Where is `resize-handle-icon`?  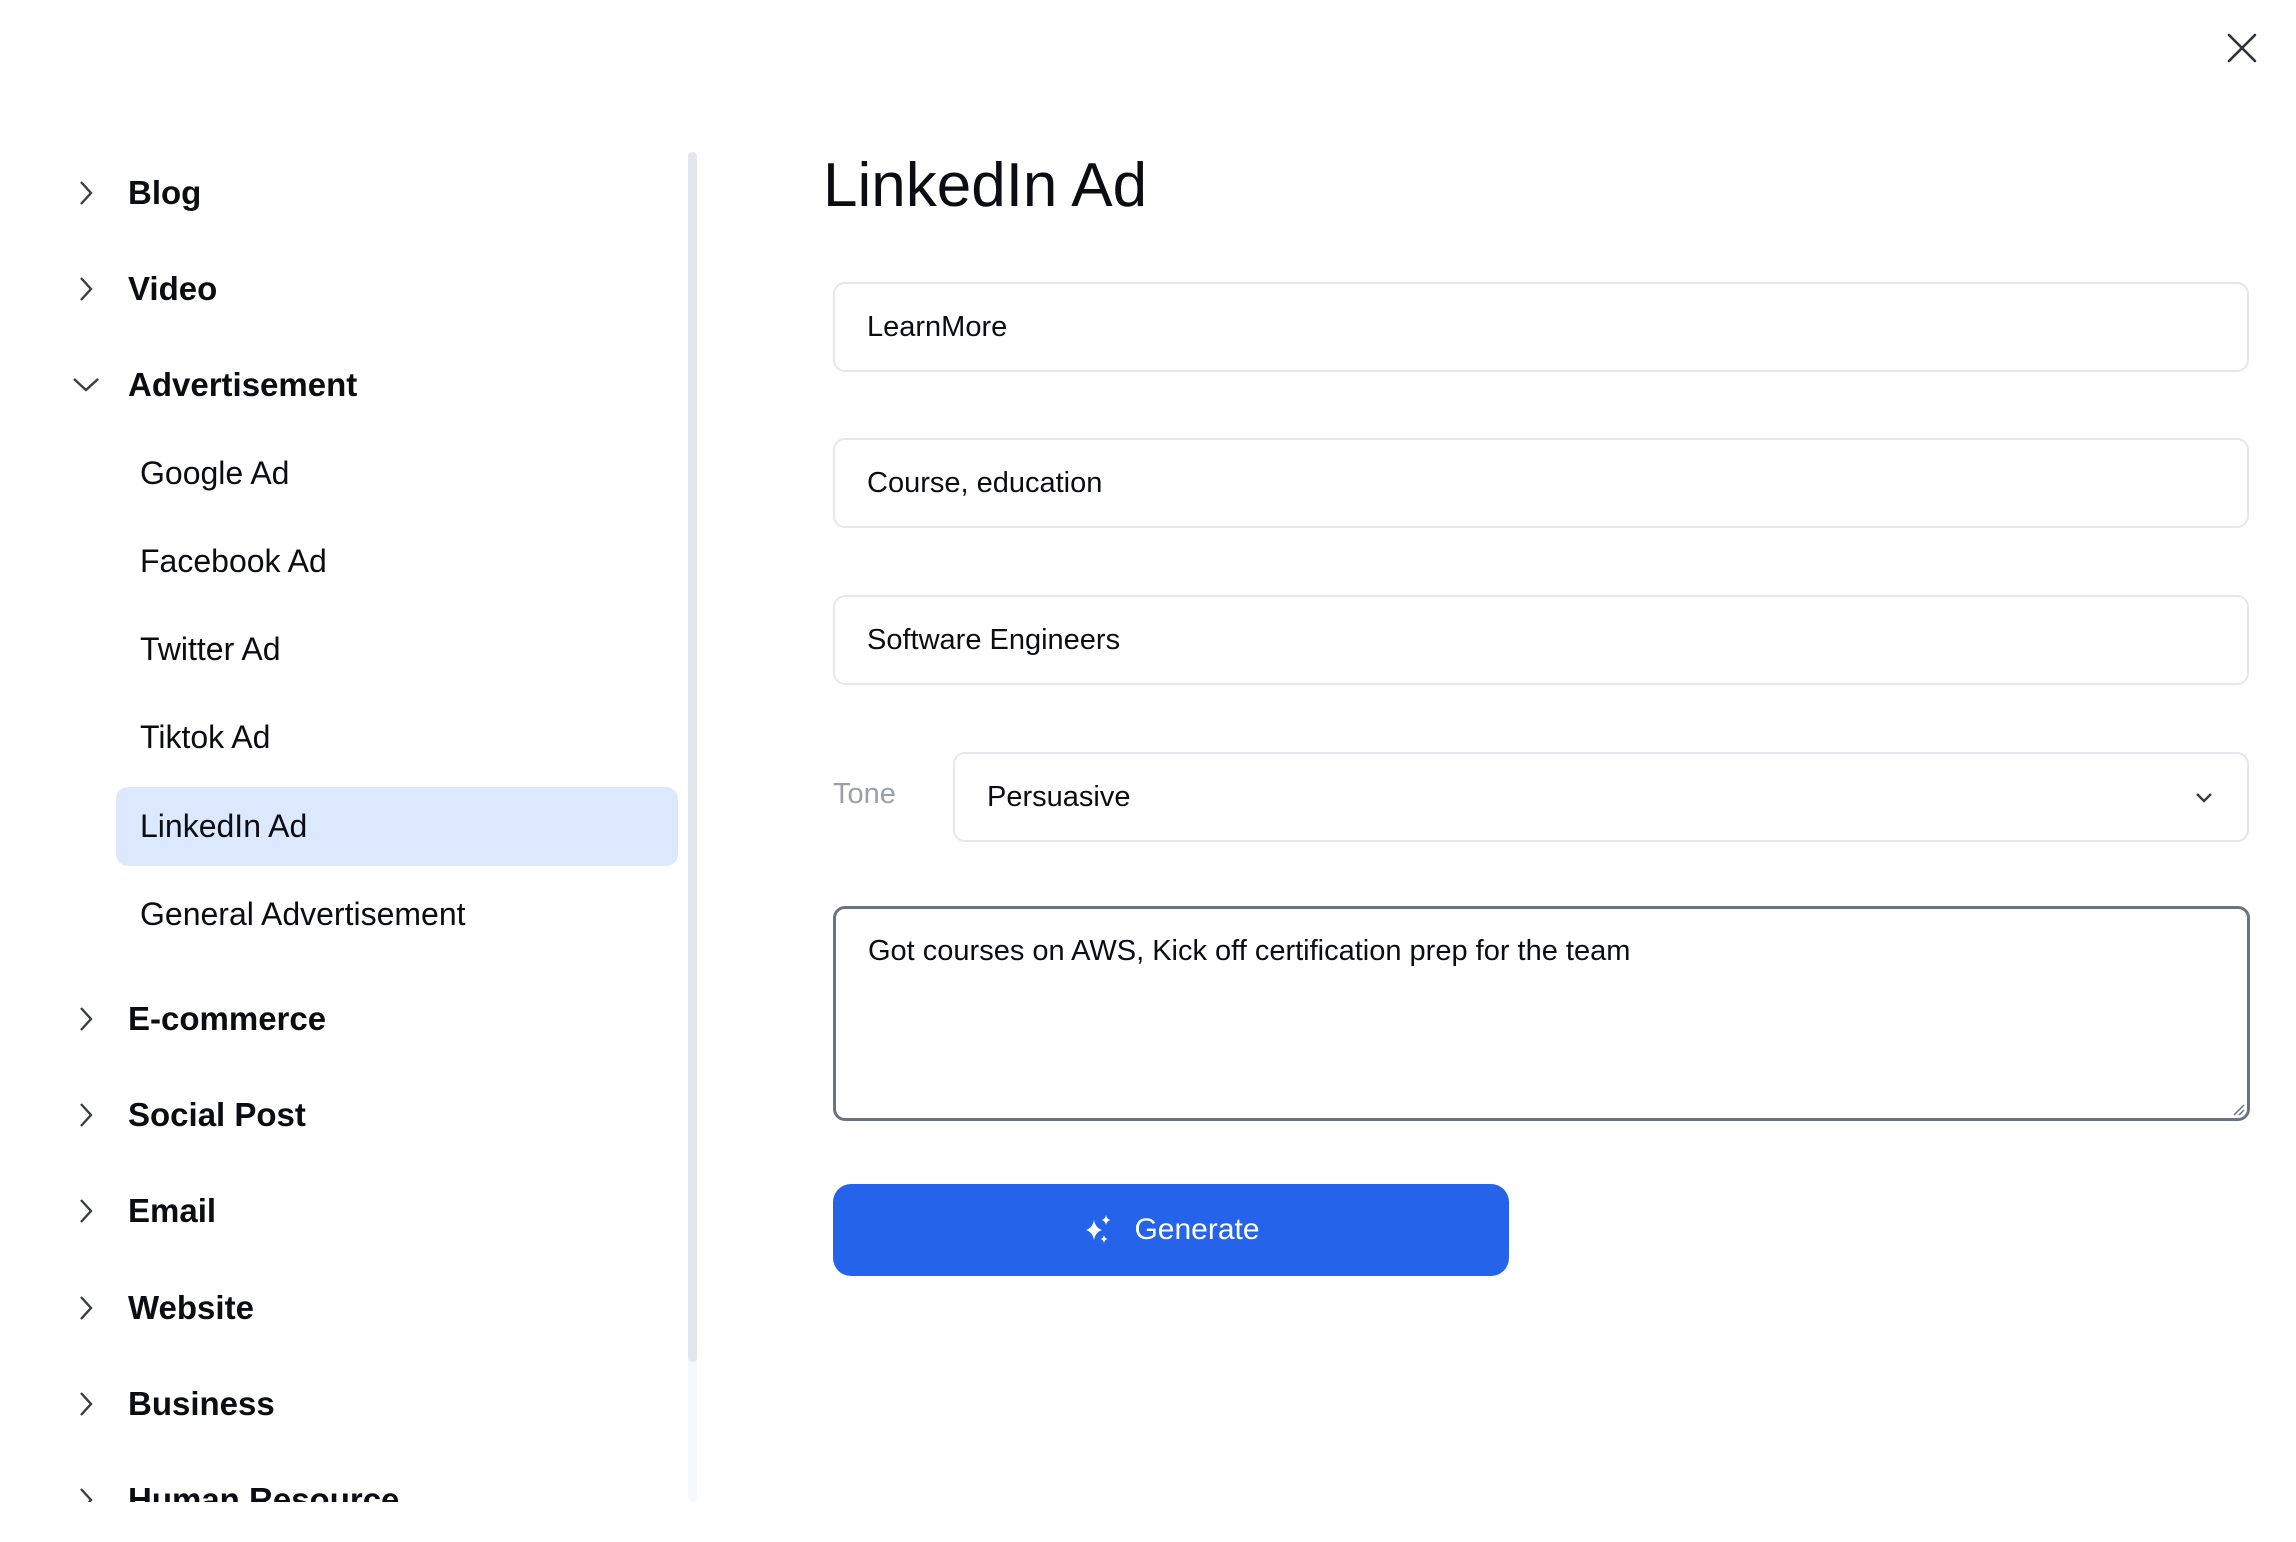 resize-handle-icon is located at coordinates (2238, 1109).